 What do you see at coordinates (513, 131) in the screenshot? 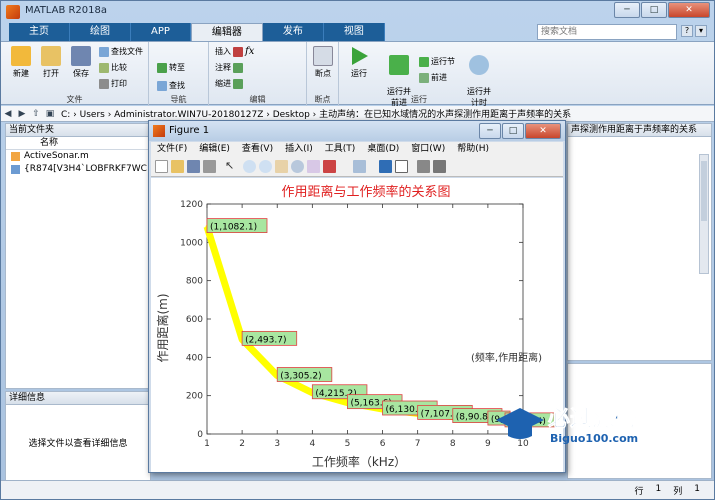
I see `figure-maximize-button: □` at bounding box center [513, 131].